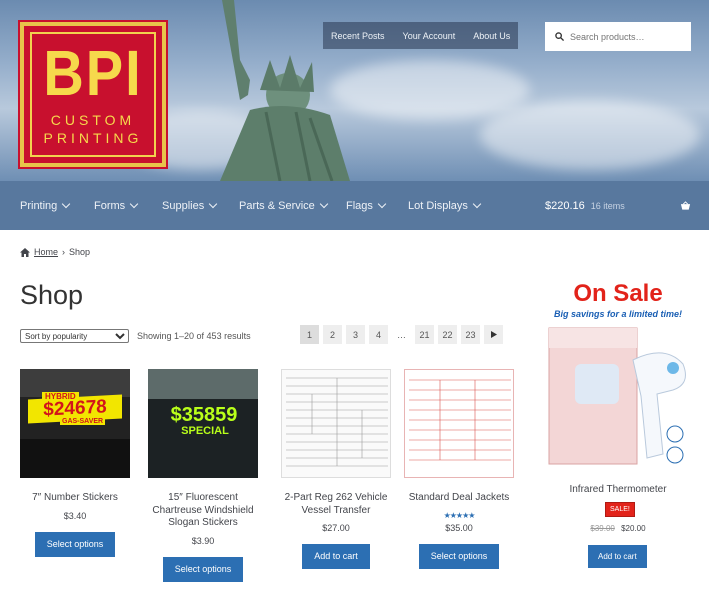 The width and height of the screenshot is (709, 600). What do you see at coordinates (617, 396) in the screenshot?
I see `thermometer-product-image` at bounding box center [617, 396].